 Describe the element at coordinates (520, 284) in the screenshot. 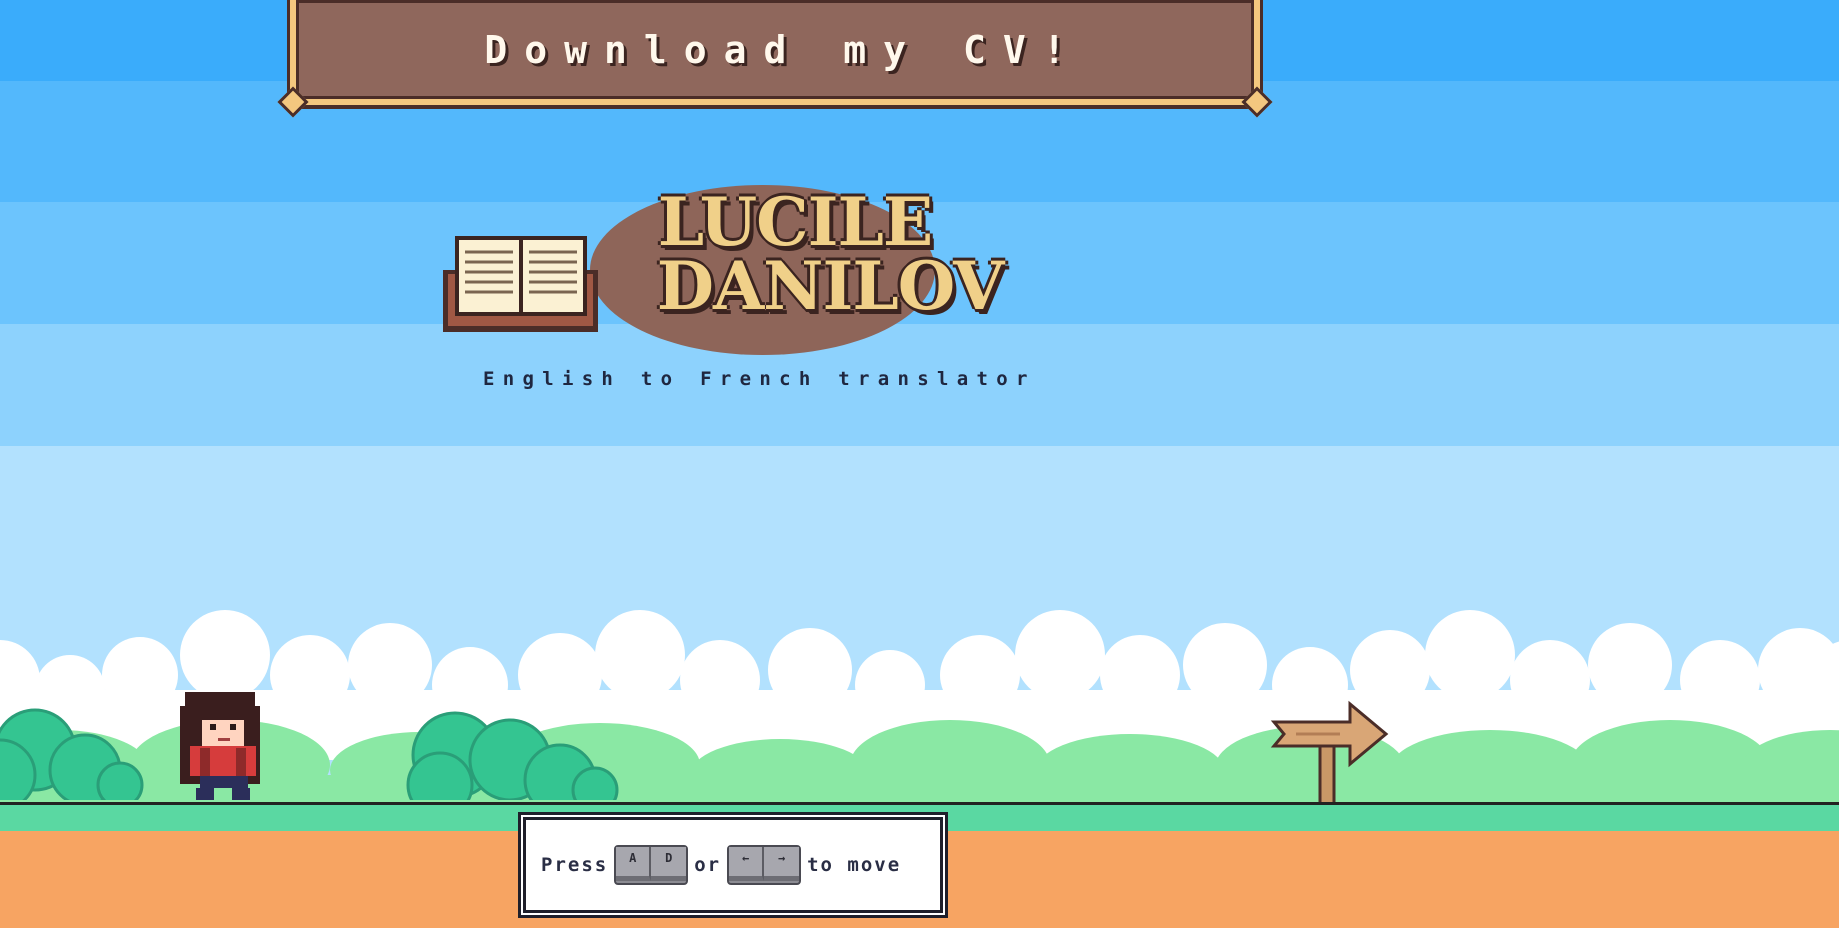

I see `open-book-icon` at that location.